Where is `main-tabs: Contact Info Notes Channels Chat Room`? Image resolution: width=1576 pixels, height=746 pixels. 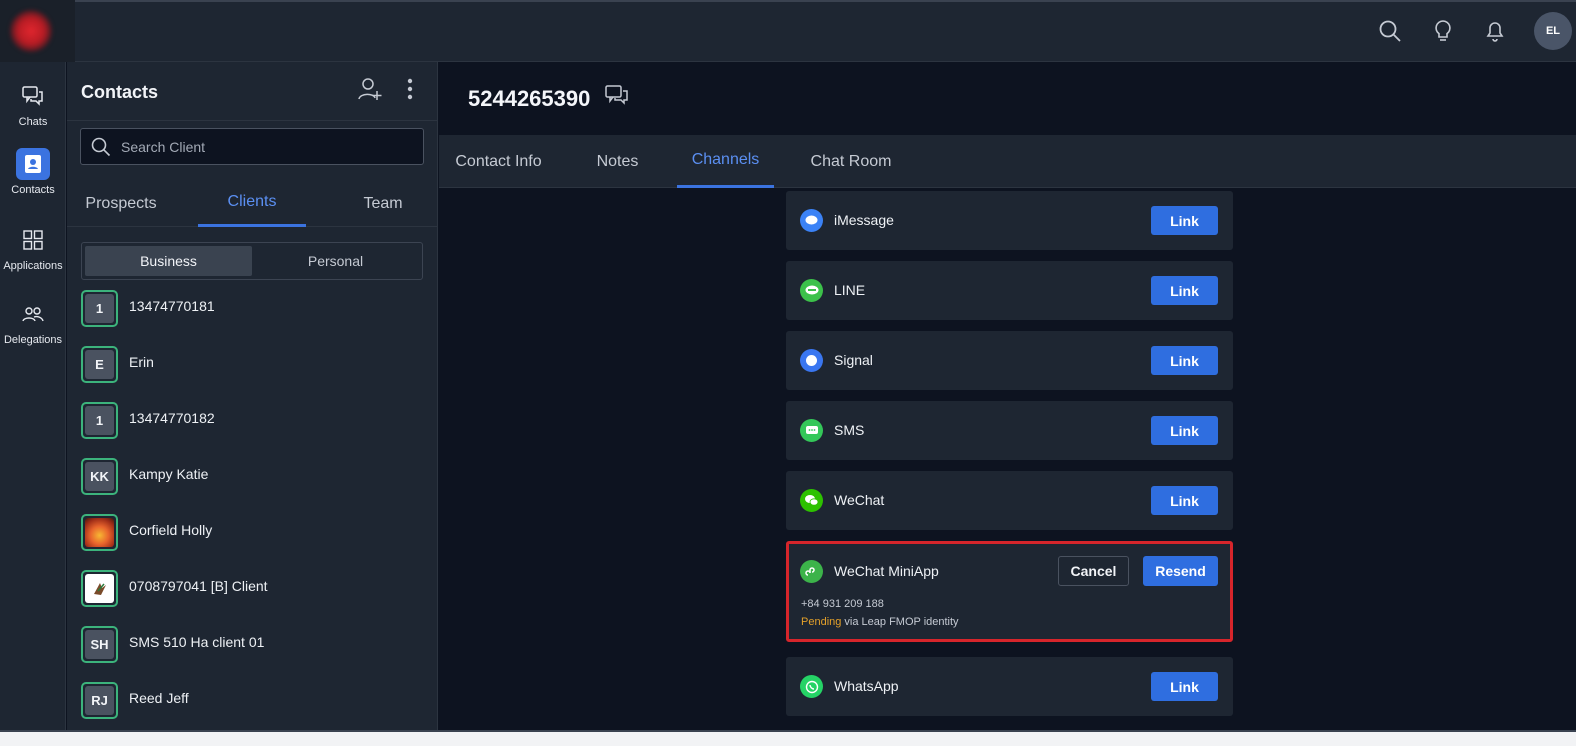 main-tabs: Contact Info Notes Channels Chat Room is located at coordinates (1007, 161).